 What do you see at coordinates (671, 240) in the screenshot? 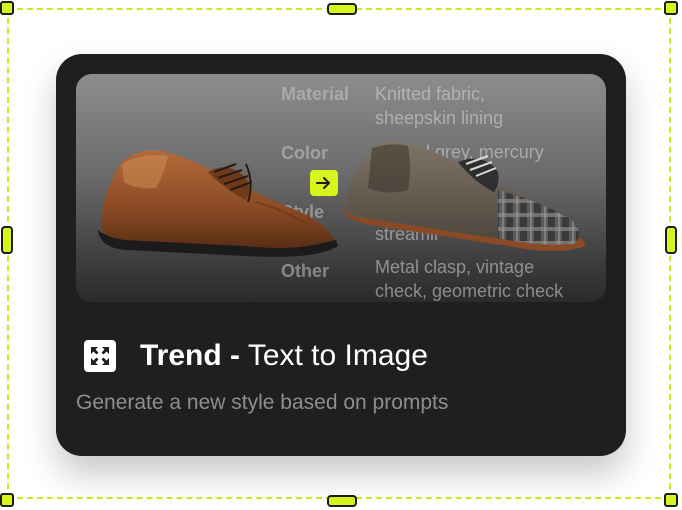
I see `resize-handle-right` at bounding box center [671, 240].